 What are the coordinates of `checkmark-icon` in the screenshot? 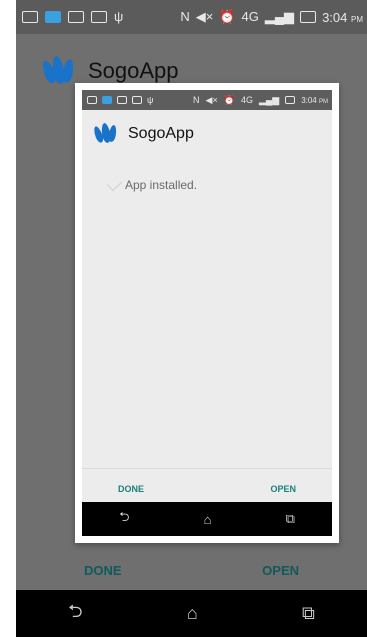 It's located at (114, 183).